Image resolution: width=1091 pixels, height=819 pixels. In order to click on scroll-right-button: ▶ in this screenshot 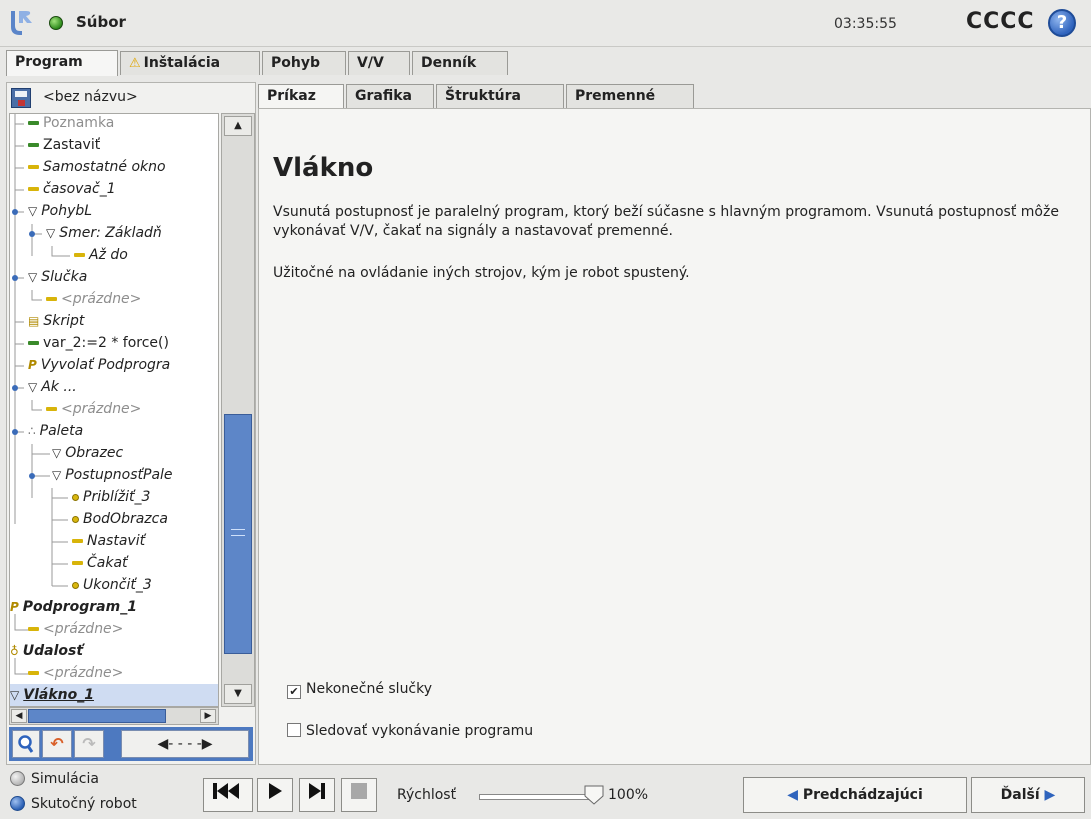, I will do `click(208, 716)`.